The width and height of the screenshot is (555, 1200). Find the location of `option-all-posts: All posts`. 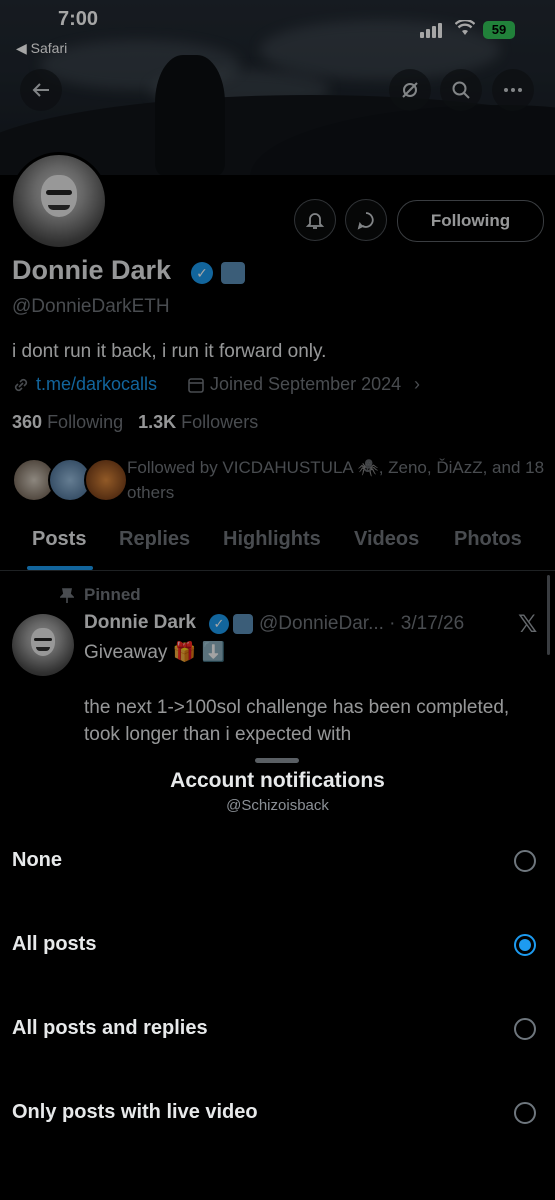

option-all-posts: All posts is located at coordinates (277, 946).